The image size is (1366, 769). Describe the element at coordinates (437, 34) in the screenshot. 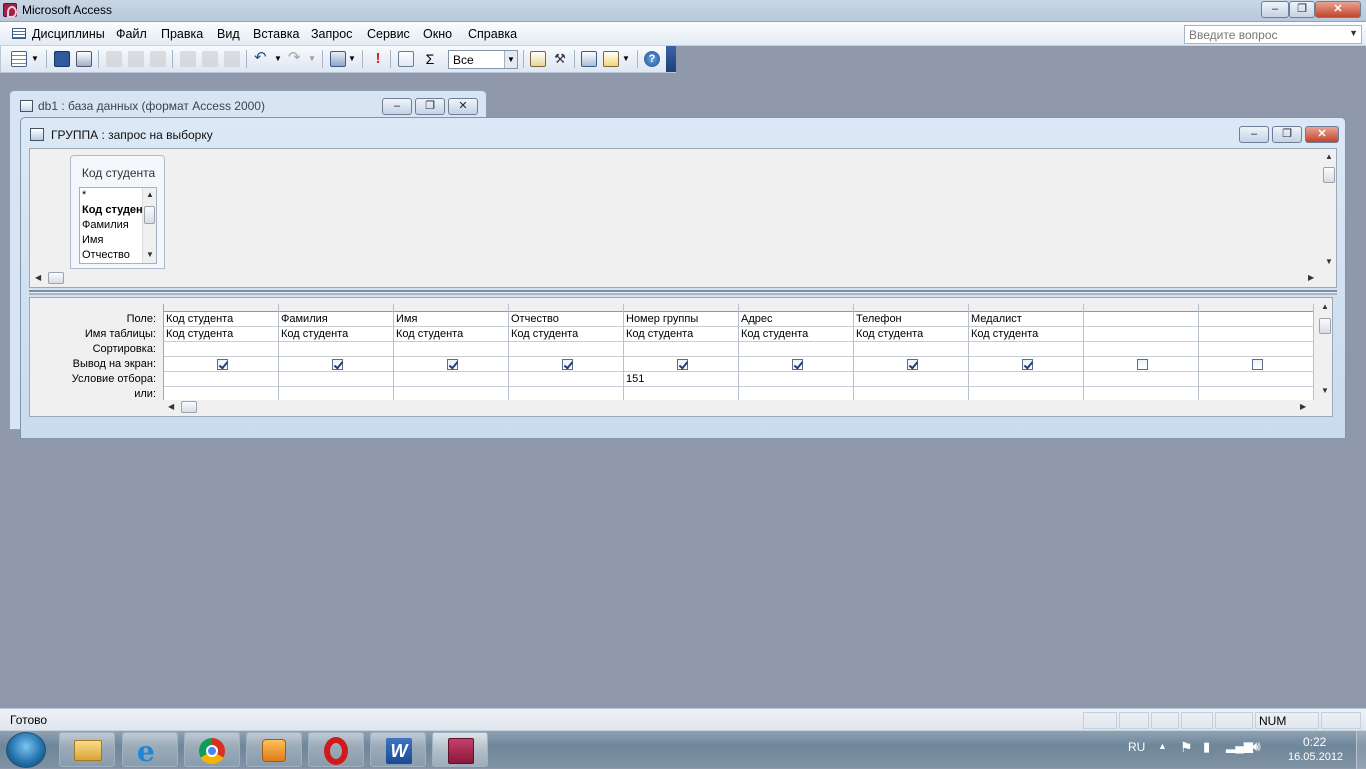

I see `menu-window: Окно` at that location.